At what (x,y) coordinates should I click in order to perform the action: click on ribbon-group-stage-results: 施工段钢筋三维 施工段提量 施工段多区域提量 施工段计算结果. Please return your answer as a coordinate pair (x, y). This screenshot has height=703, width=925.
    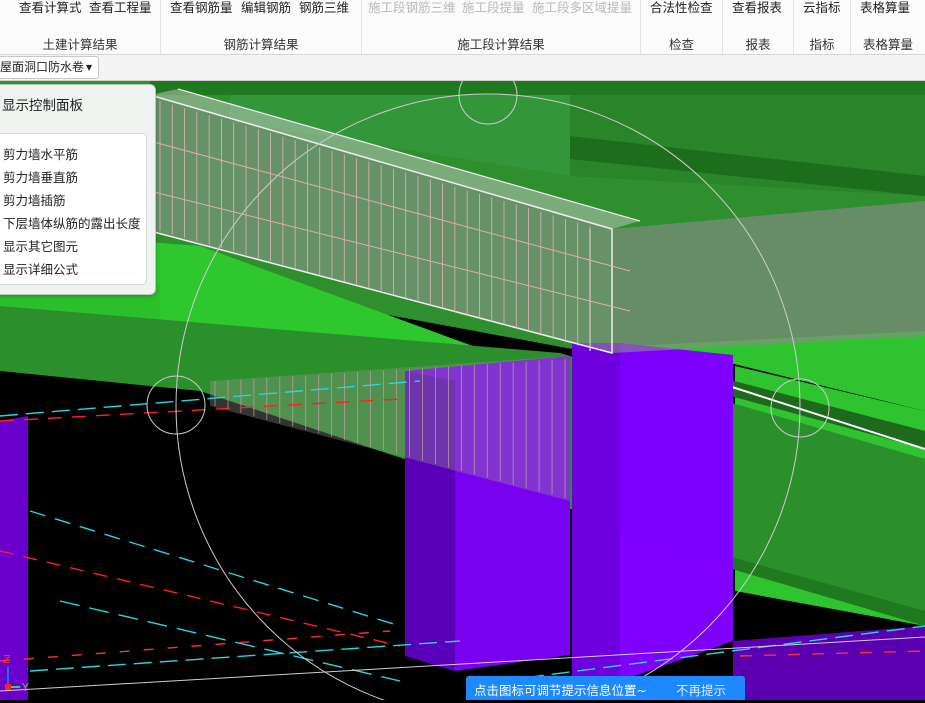
    Looking at the image, I should click on (501, 27).